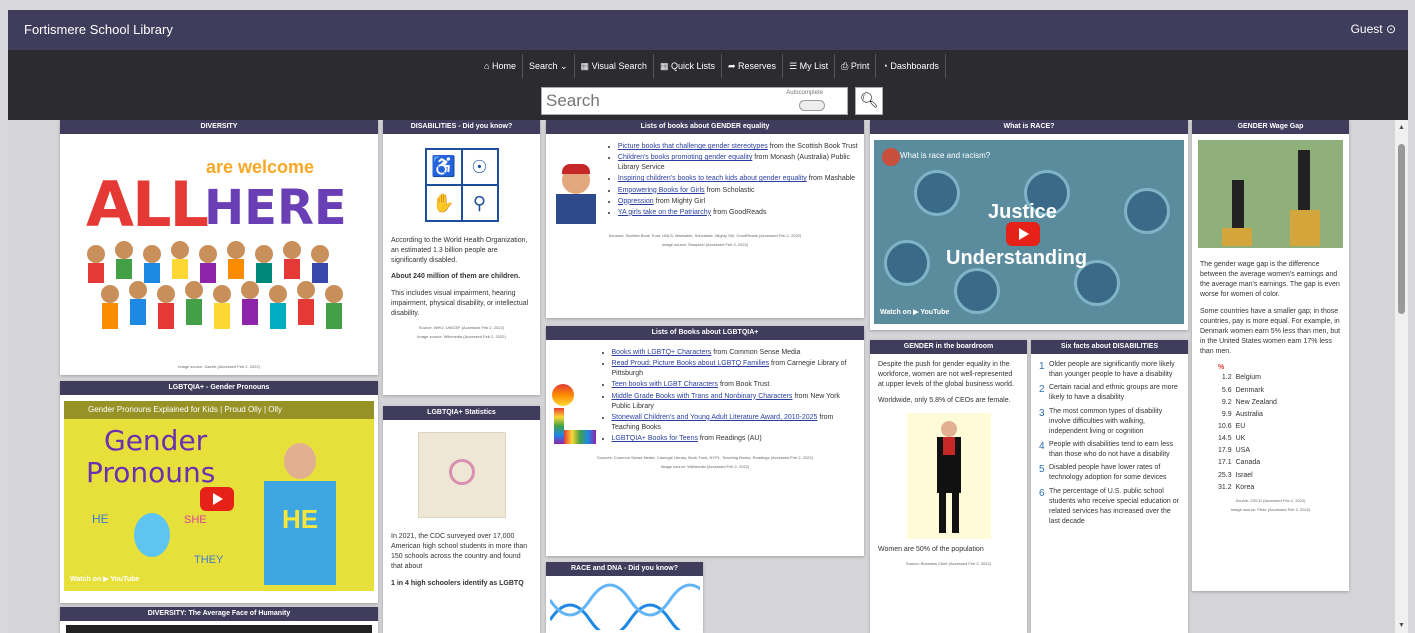 This screenshot has width=1415, height=633. Describe the element at coordinates (300, 519) in the screenshot. I see `shirt-text: HE` at that location.